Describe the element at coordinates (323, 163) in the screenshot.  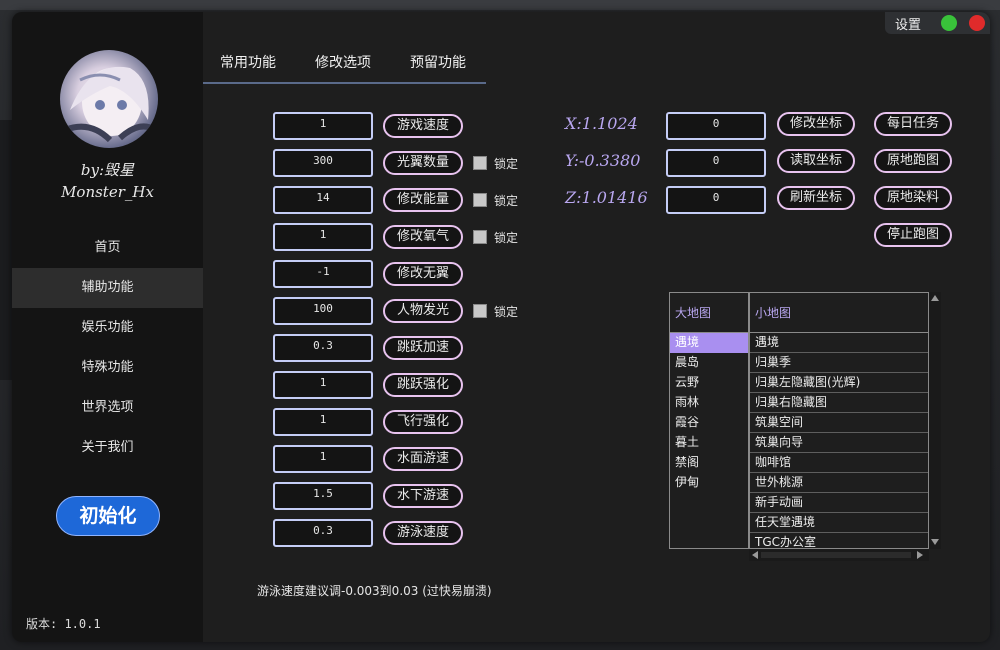
I see `light-wings-input: 300` at that location.